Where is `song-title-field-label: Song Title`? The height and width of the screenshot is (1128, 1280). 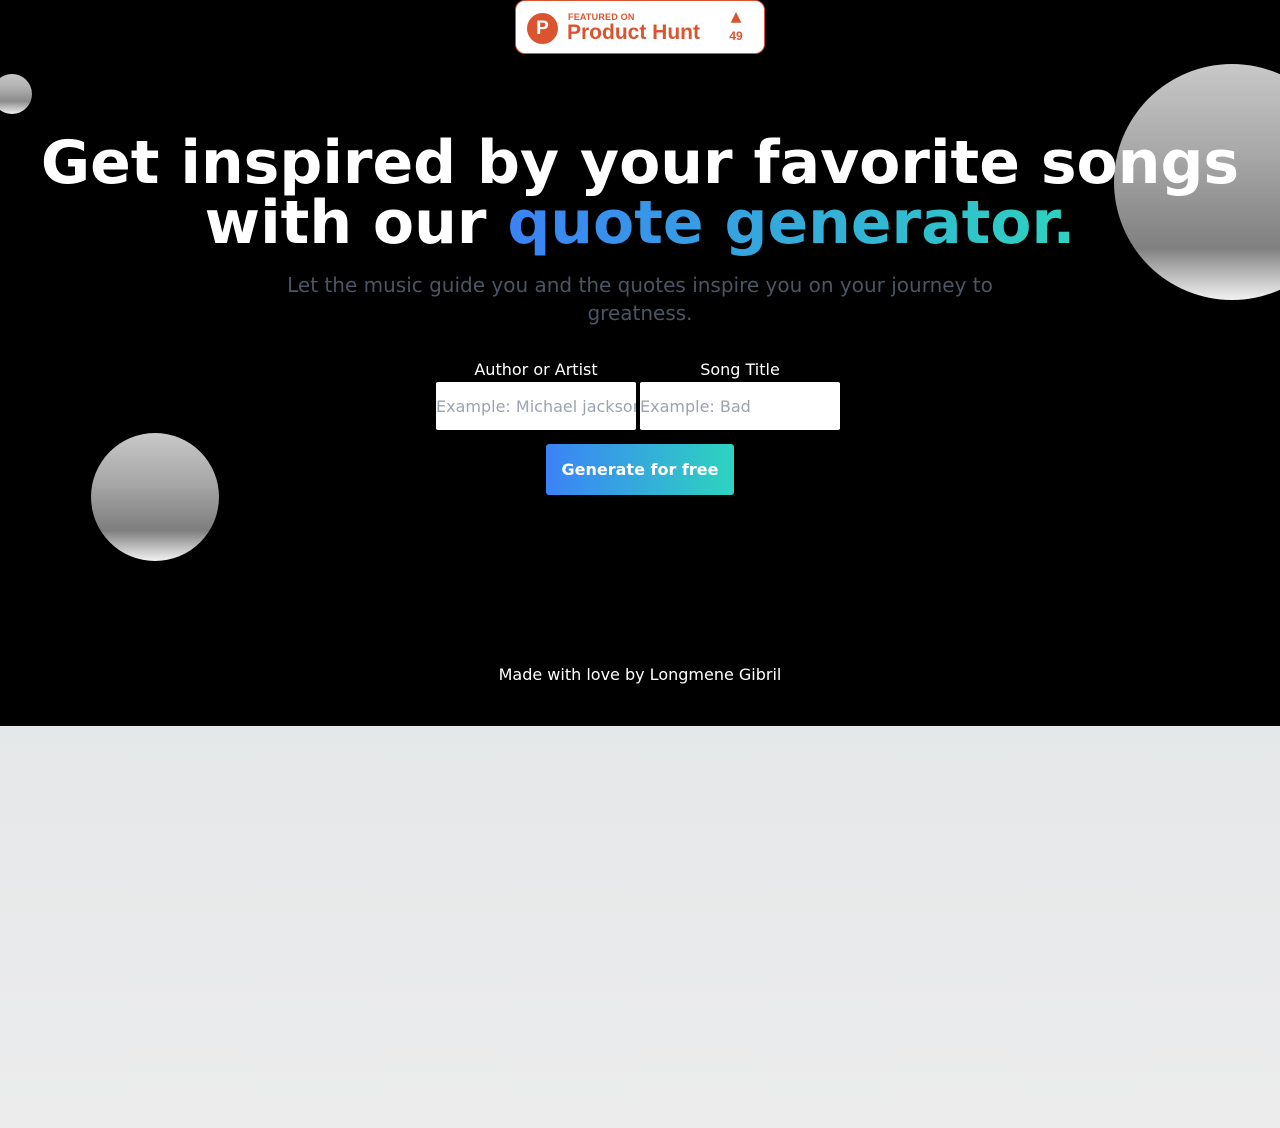 song-title-field-label: Song Title is located at coordinates (740, 369).